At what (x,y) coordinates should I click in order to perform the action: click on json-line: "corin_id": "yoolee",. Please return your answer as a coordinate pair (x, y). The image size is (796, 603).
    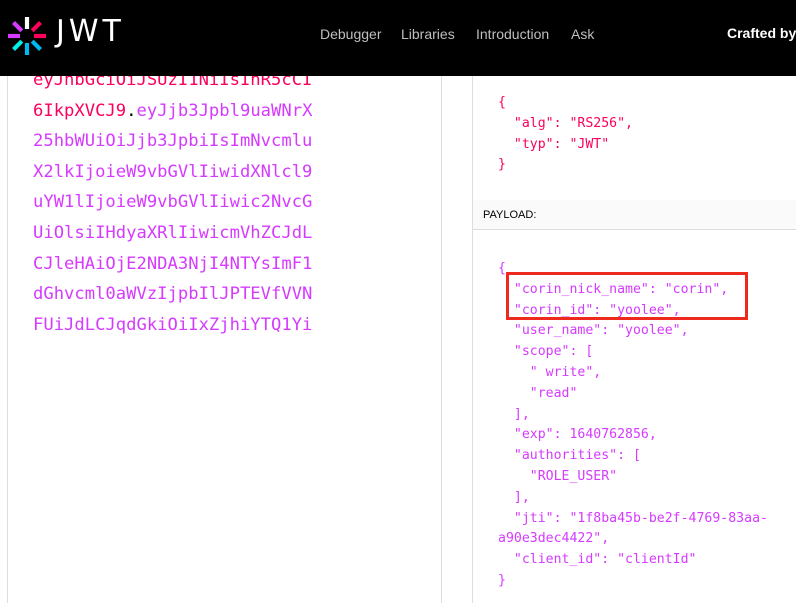
    Looking at the image, I should click on (589, 310).